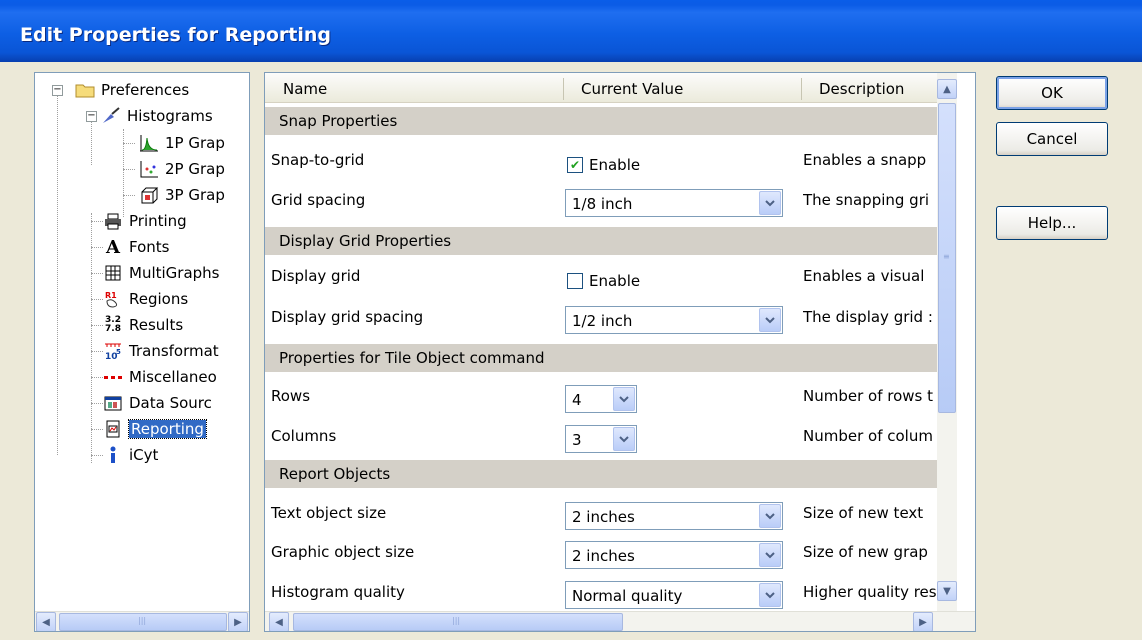  What do you see at coordinates (85, 90) in the screenshot?
I see `folder-icon` at bounding box center [85, 90].